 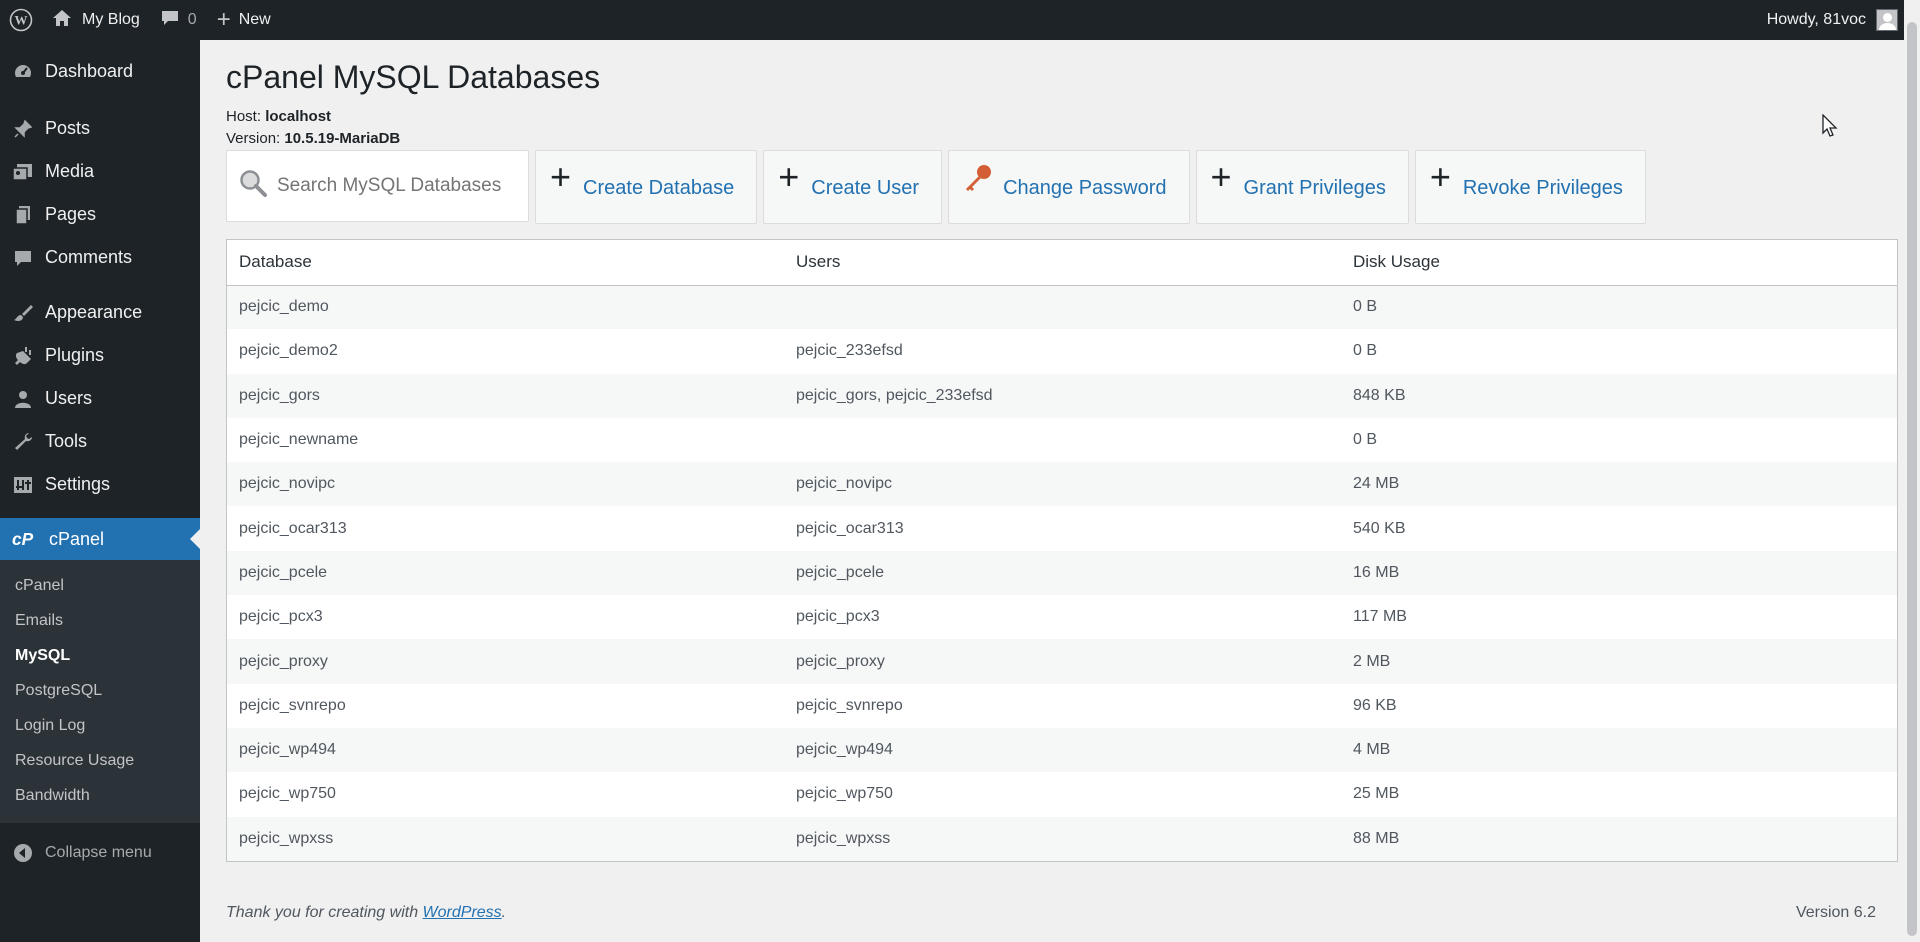 What do you see at coordinates (505, 263) in the screenshot?
I see `column-header-database: Database` at bounding box center [505, 263].